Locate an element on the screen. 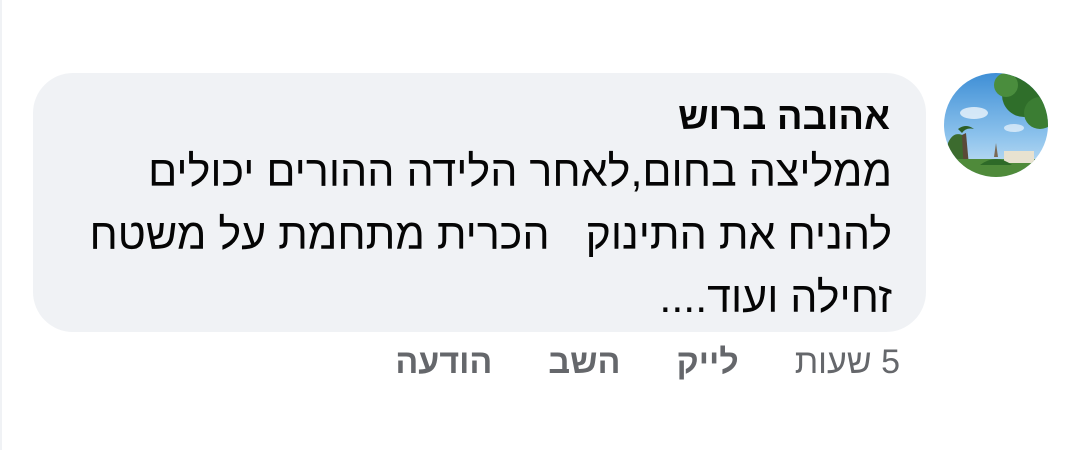 Image resolution: width=1080 pixels, height=450 pixels. profile-photo-icon is located at coordinates (996, 125).